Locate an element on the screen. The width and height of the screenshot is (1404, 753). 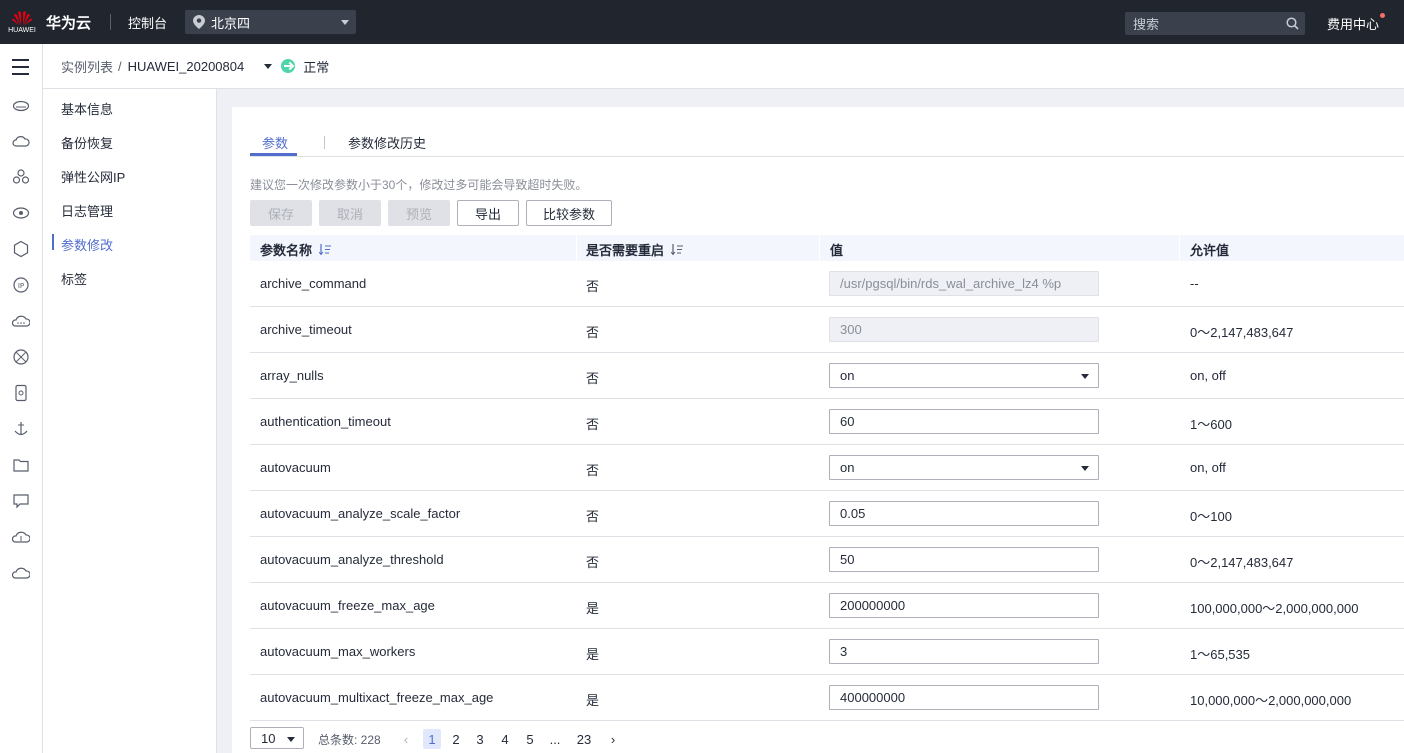
cloud-outline-icon is located at coordinates (21, 573).